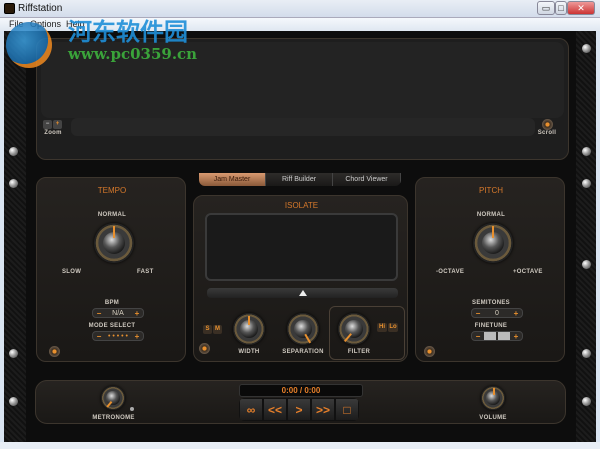  I want to click on tempo-fast-label: FAST, so click(145, 272).